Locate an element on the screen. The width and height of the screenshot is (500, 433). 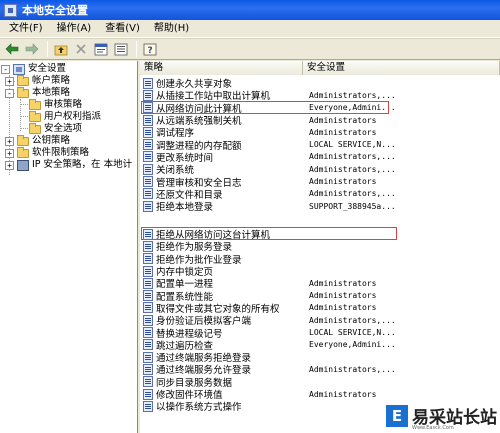
forward-icon is located at coordinates (32, 49).